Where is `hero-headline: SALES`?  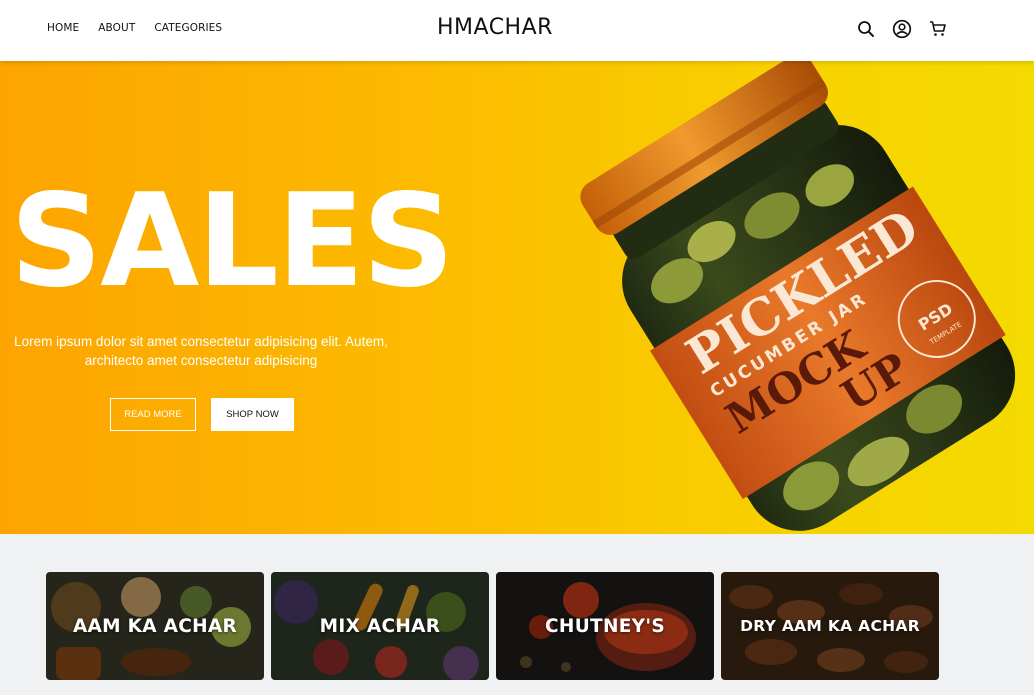
hero-headline: SALES is located at coordinates (232, 241).